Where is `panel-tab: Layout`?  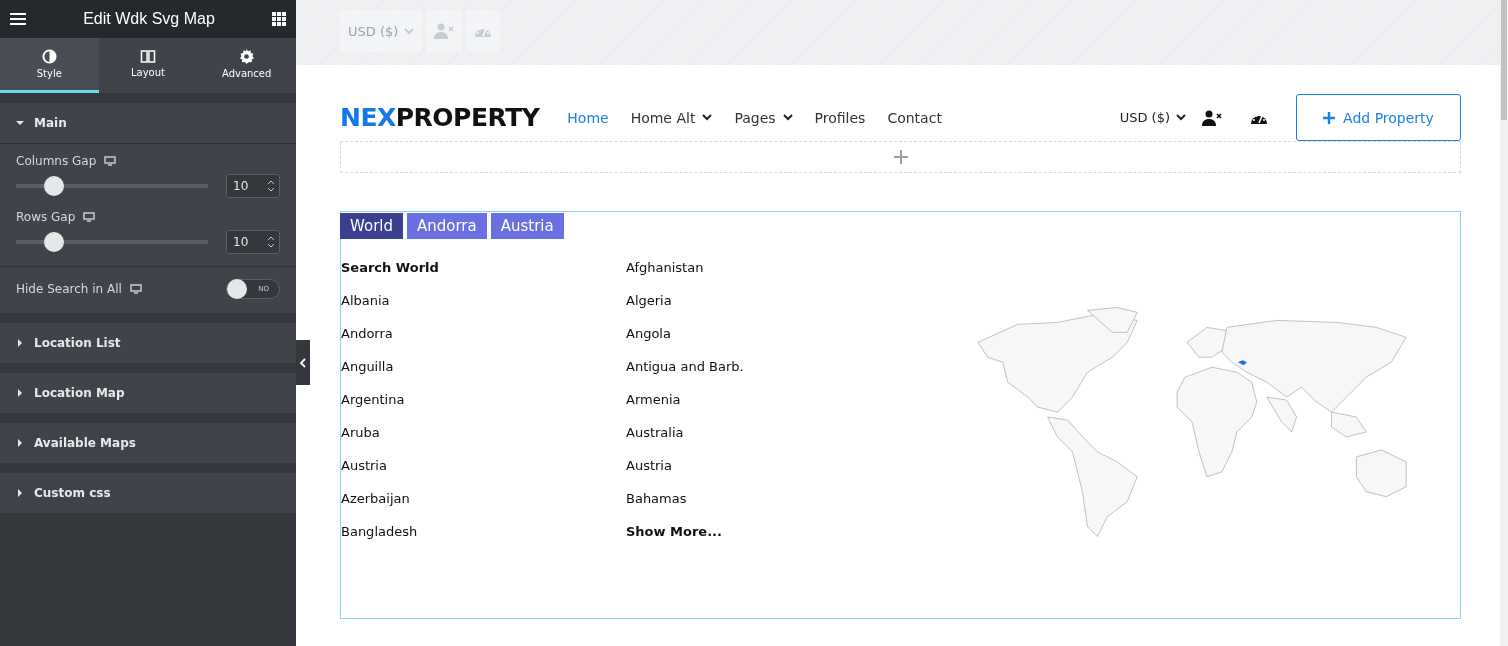
panel-tab: Layout is located at coordinates (148, 65).